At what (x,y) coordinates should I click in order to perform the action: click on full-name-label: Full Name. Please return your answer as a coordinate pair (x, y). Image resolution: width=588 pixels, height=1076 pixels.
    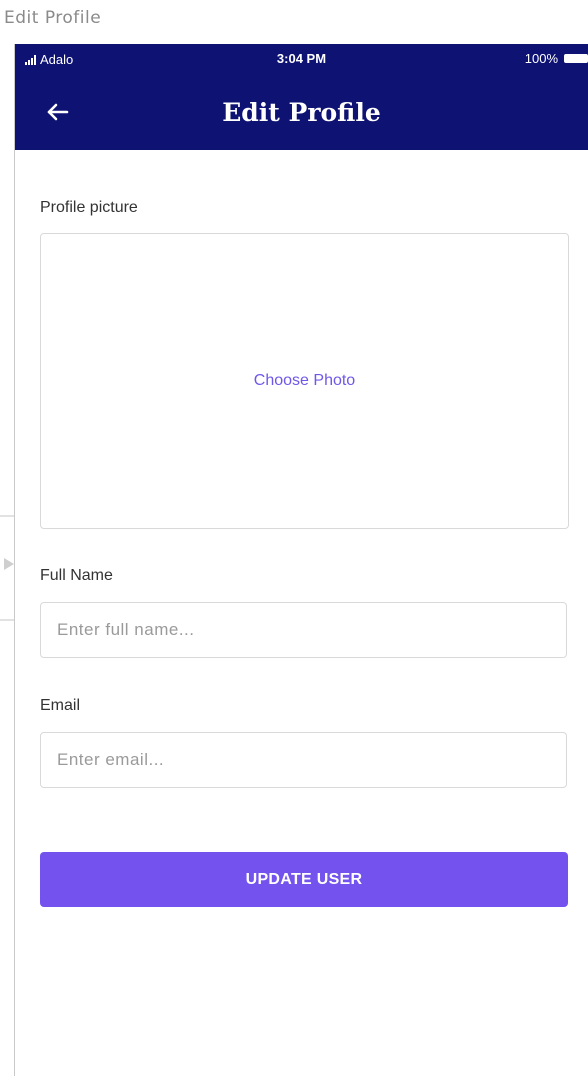
    Looking at the image, I should click on (76, 575).